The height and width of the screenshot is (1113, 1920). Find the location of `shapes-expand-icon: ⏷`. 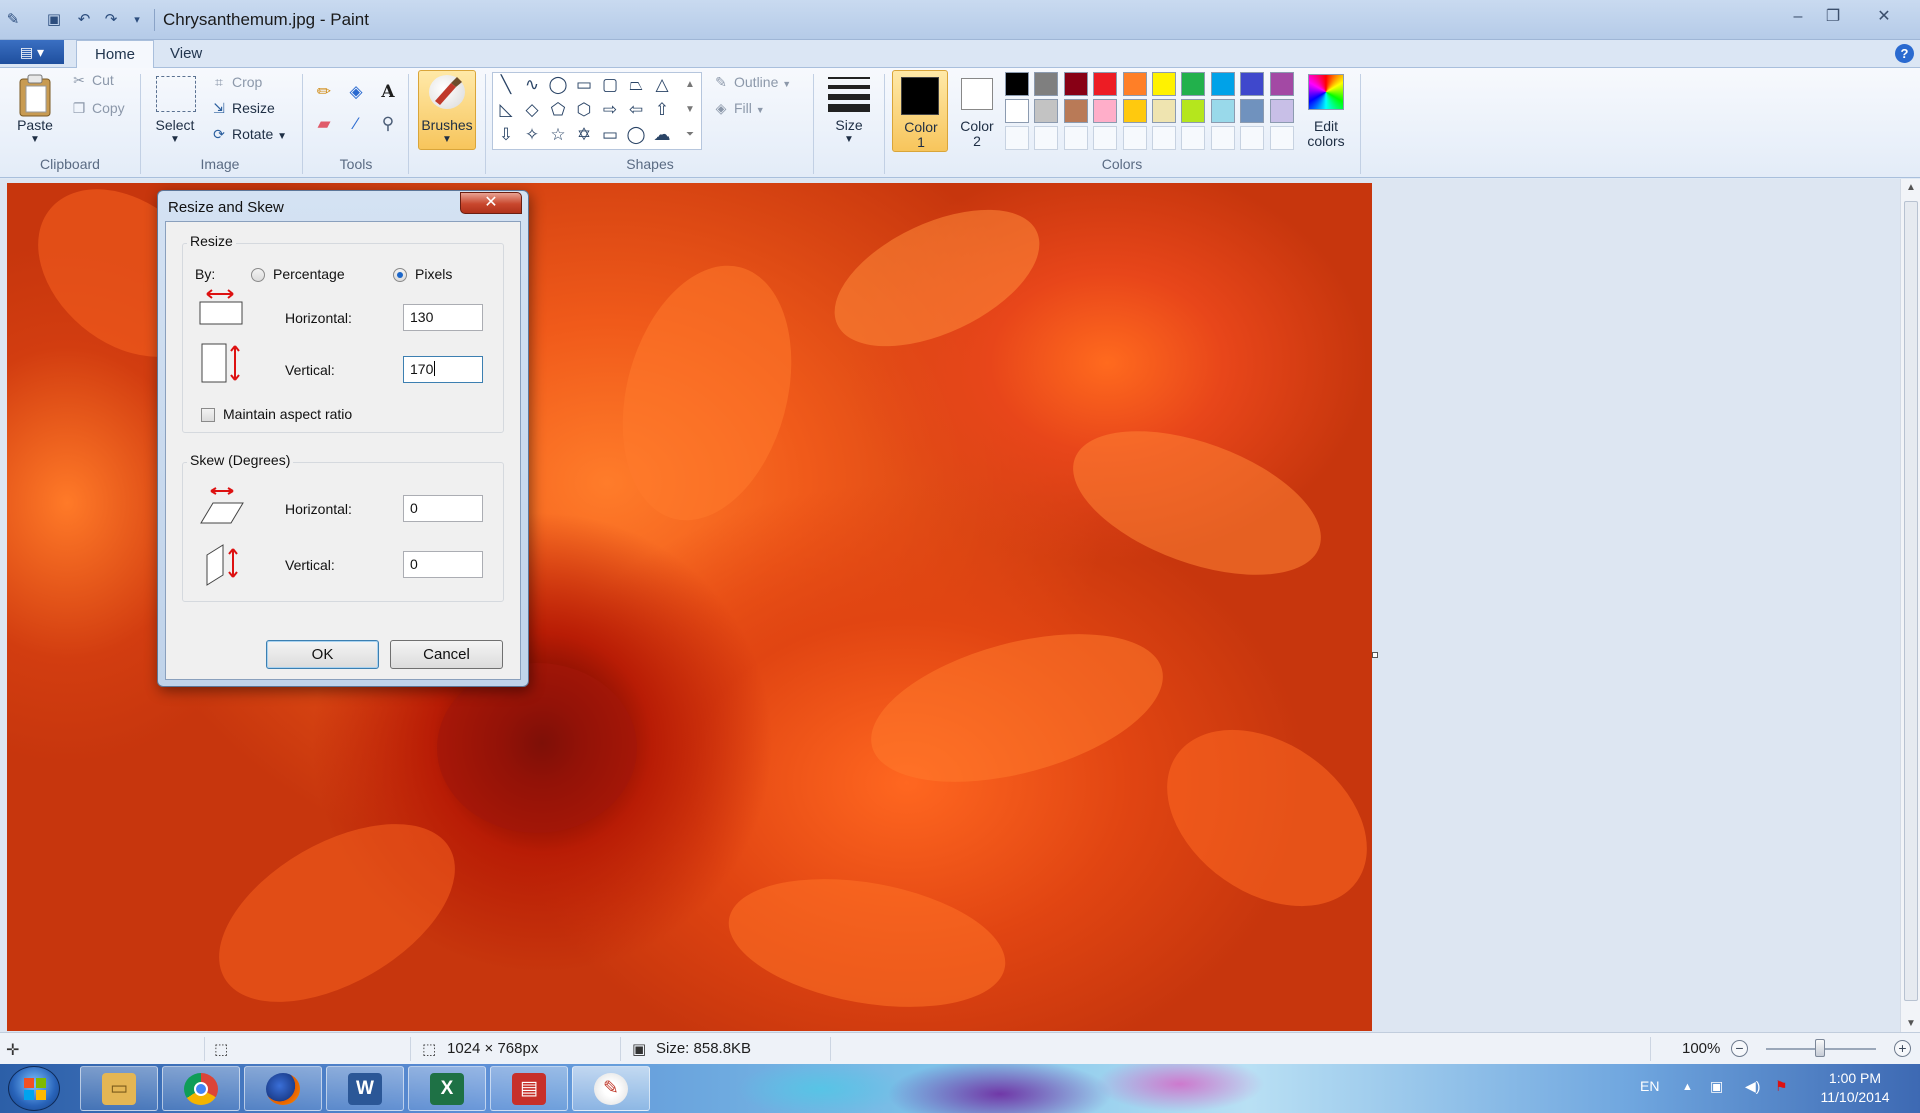

shapes-expand-icon: ⏷ is located at coordinates (690, 135).